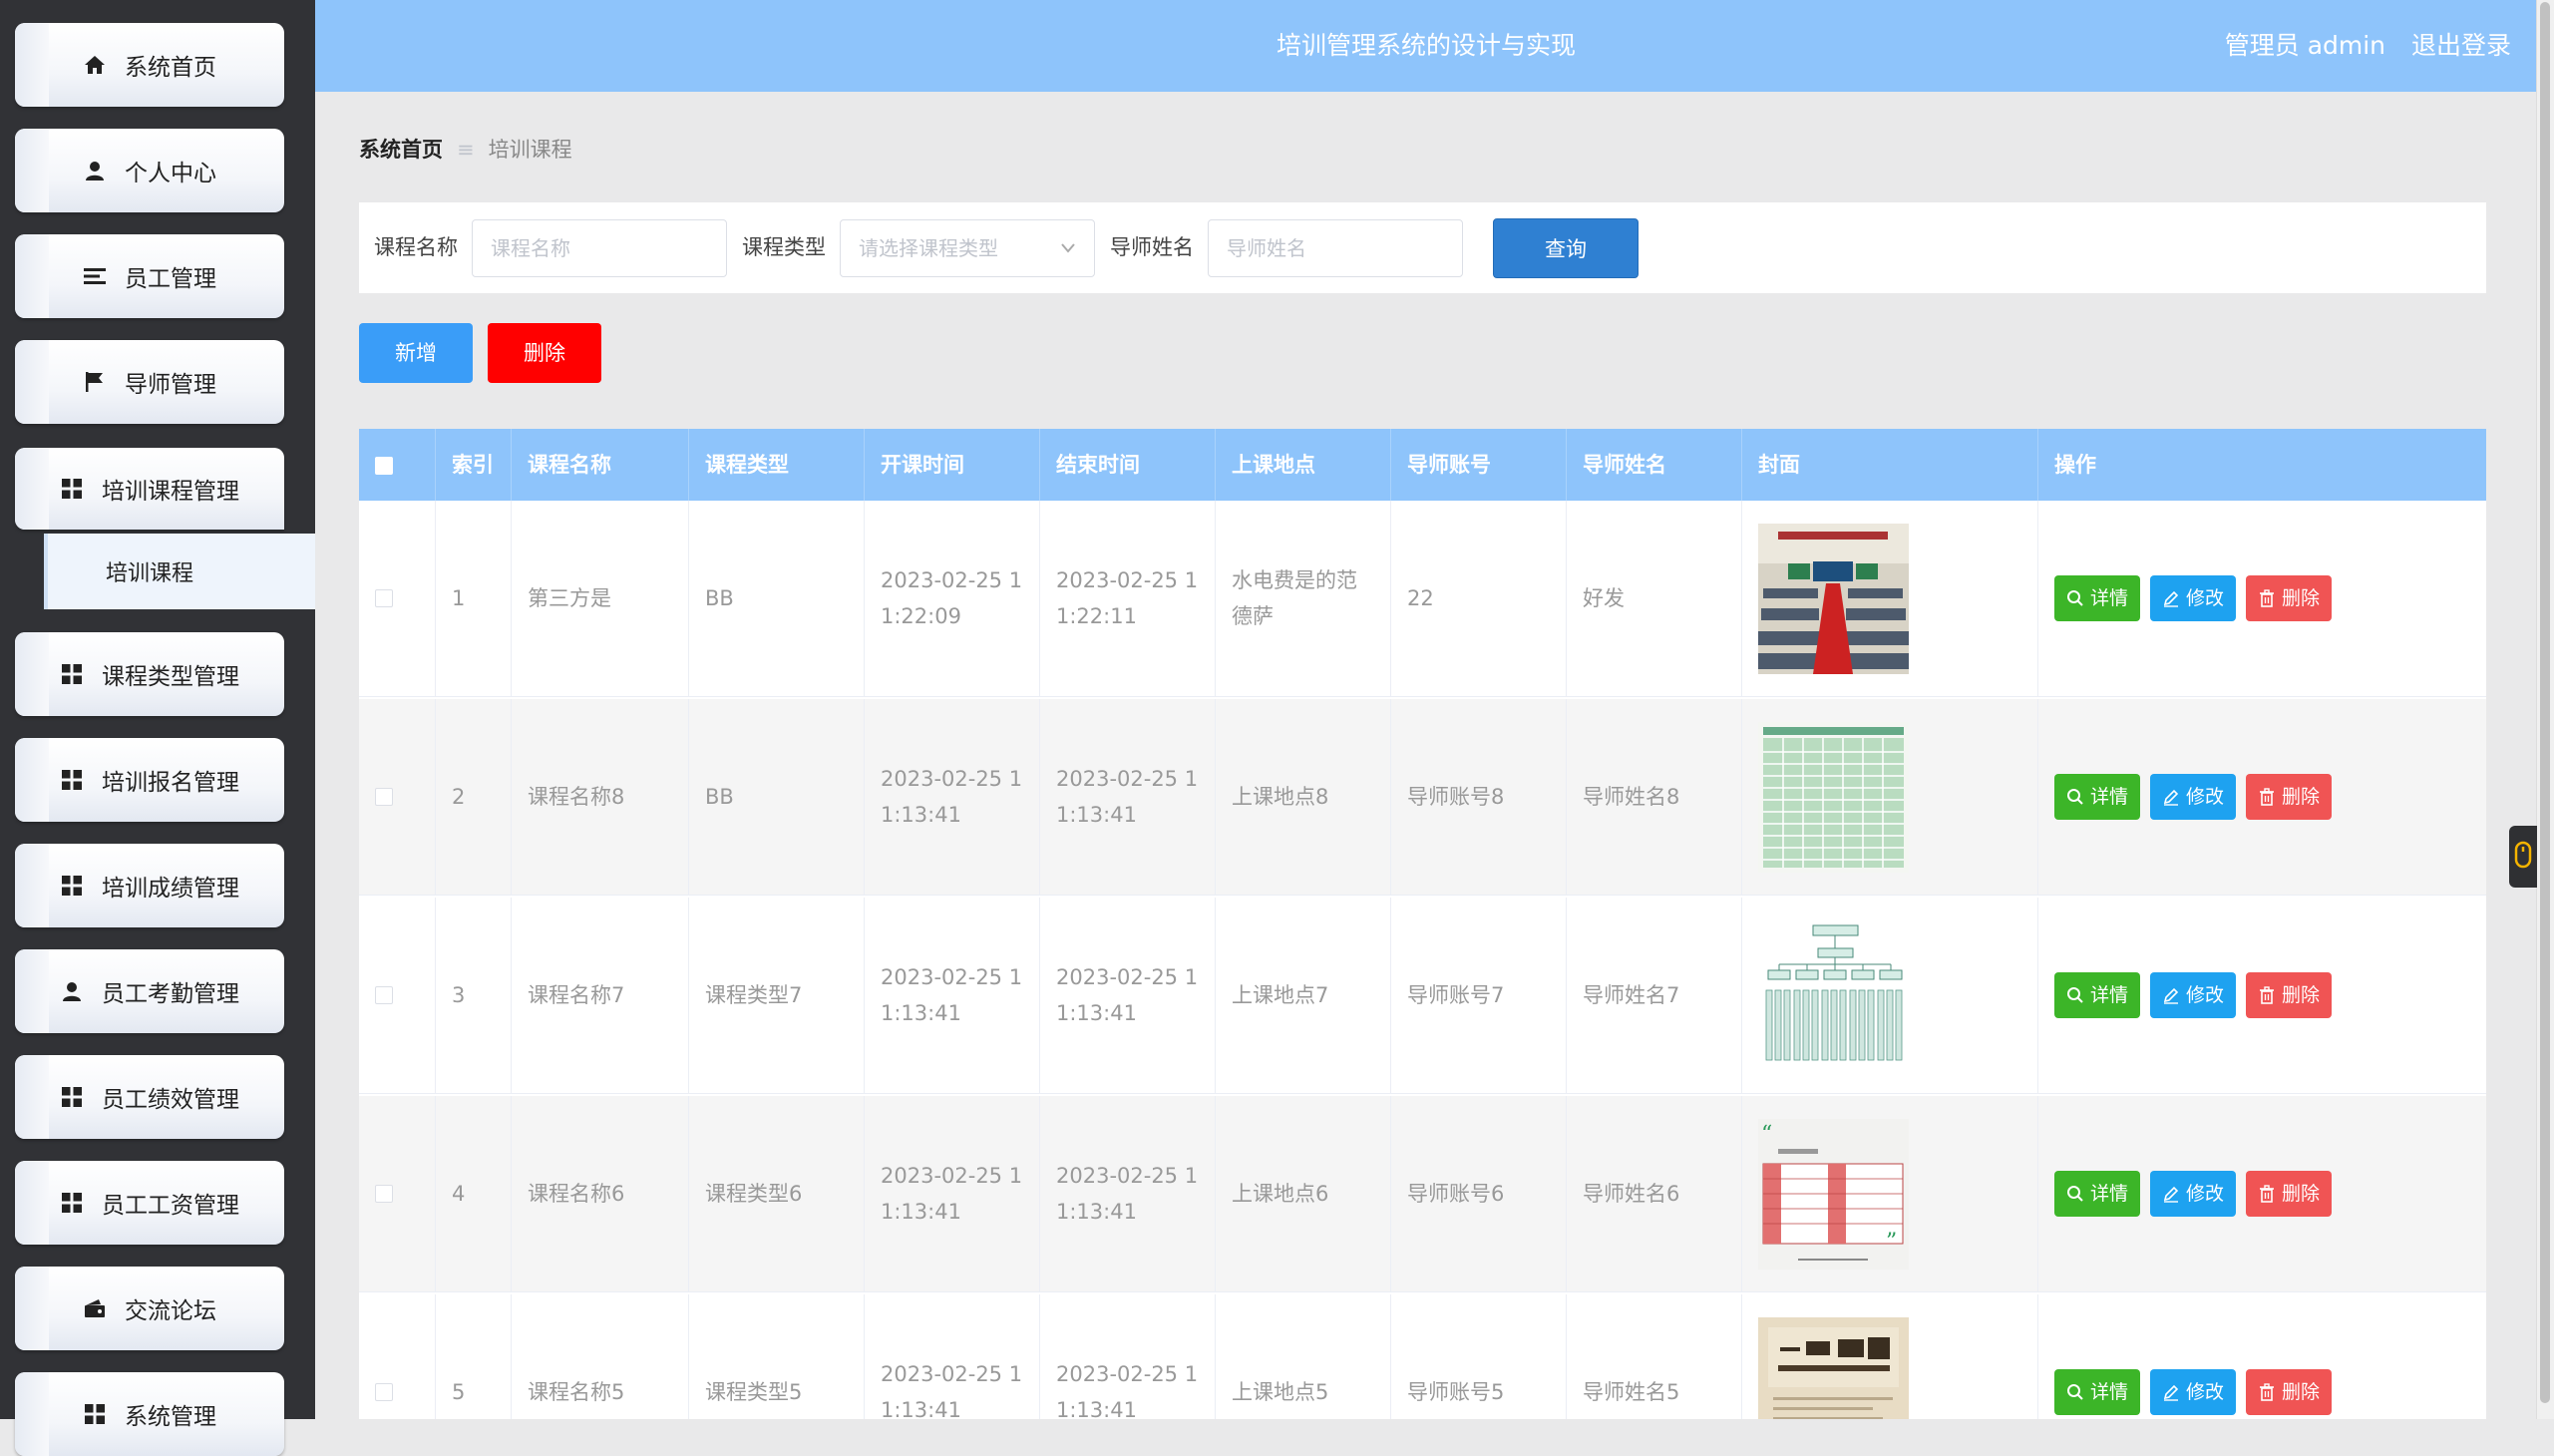 This screenshot has height=1456, width=2554. Describe the element at coordinates (599, 797) in the screenshot. I see `cell-name: 课程名称8` at that location.